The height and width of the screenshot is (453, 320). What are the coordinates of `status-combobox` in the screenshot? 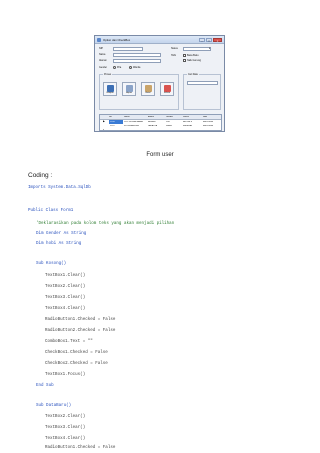 It's located at (197, 48).